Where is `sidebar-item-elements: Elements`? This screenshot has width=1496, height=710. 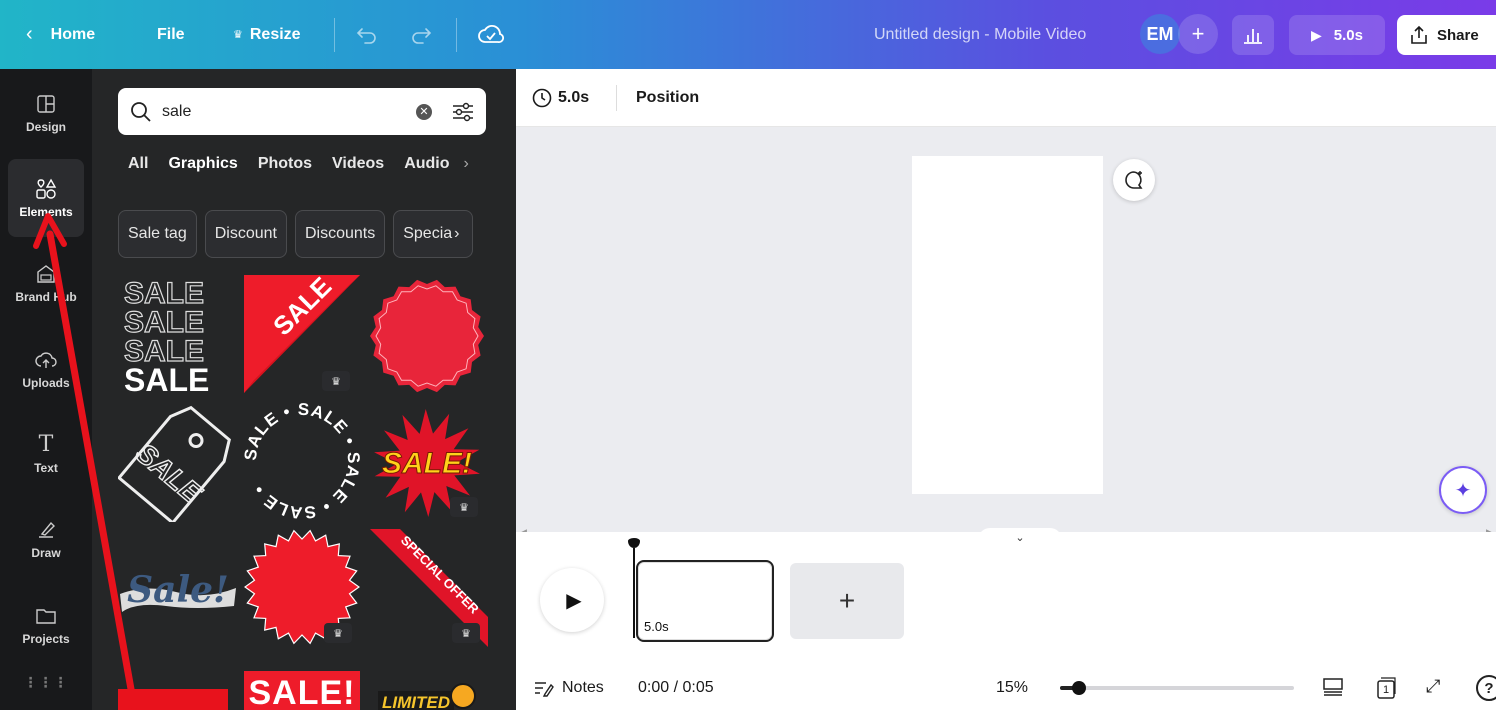 sidebar-item-elements: Elements is located at coordinates (46, 198).